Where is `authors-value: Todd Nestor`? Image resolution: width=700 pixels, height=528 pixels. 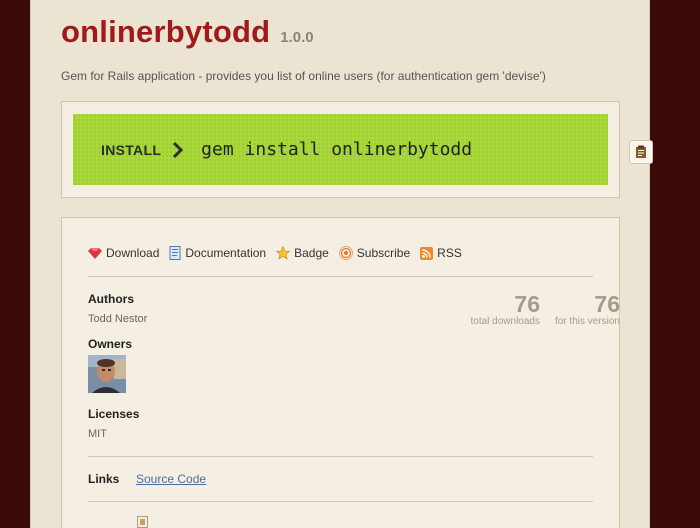
authors-value: Todd Nestor is located at coordinates (118, 319).